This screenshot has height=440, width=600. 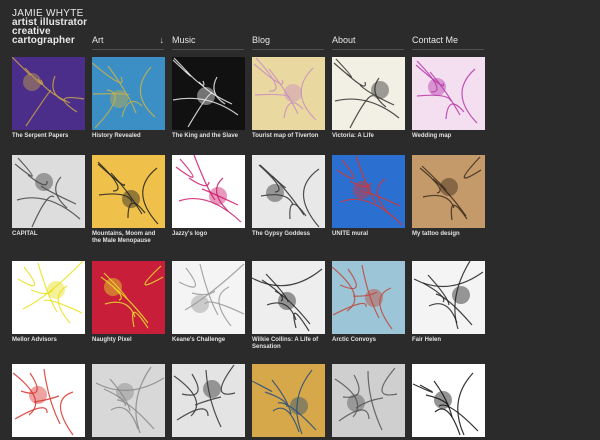 I want to click on bird-collage-thumbnail, so click(x=48, y=93).